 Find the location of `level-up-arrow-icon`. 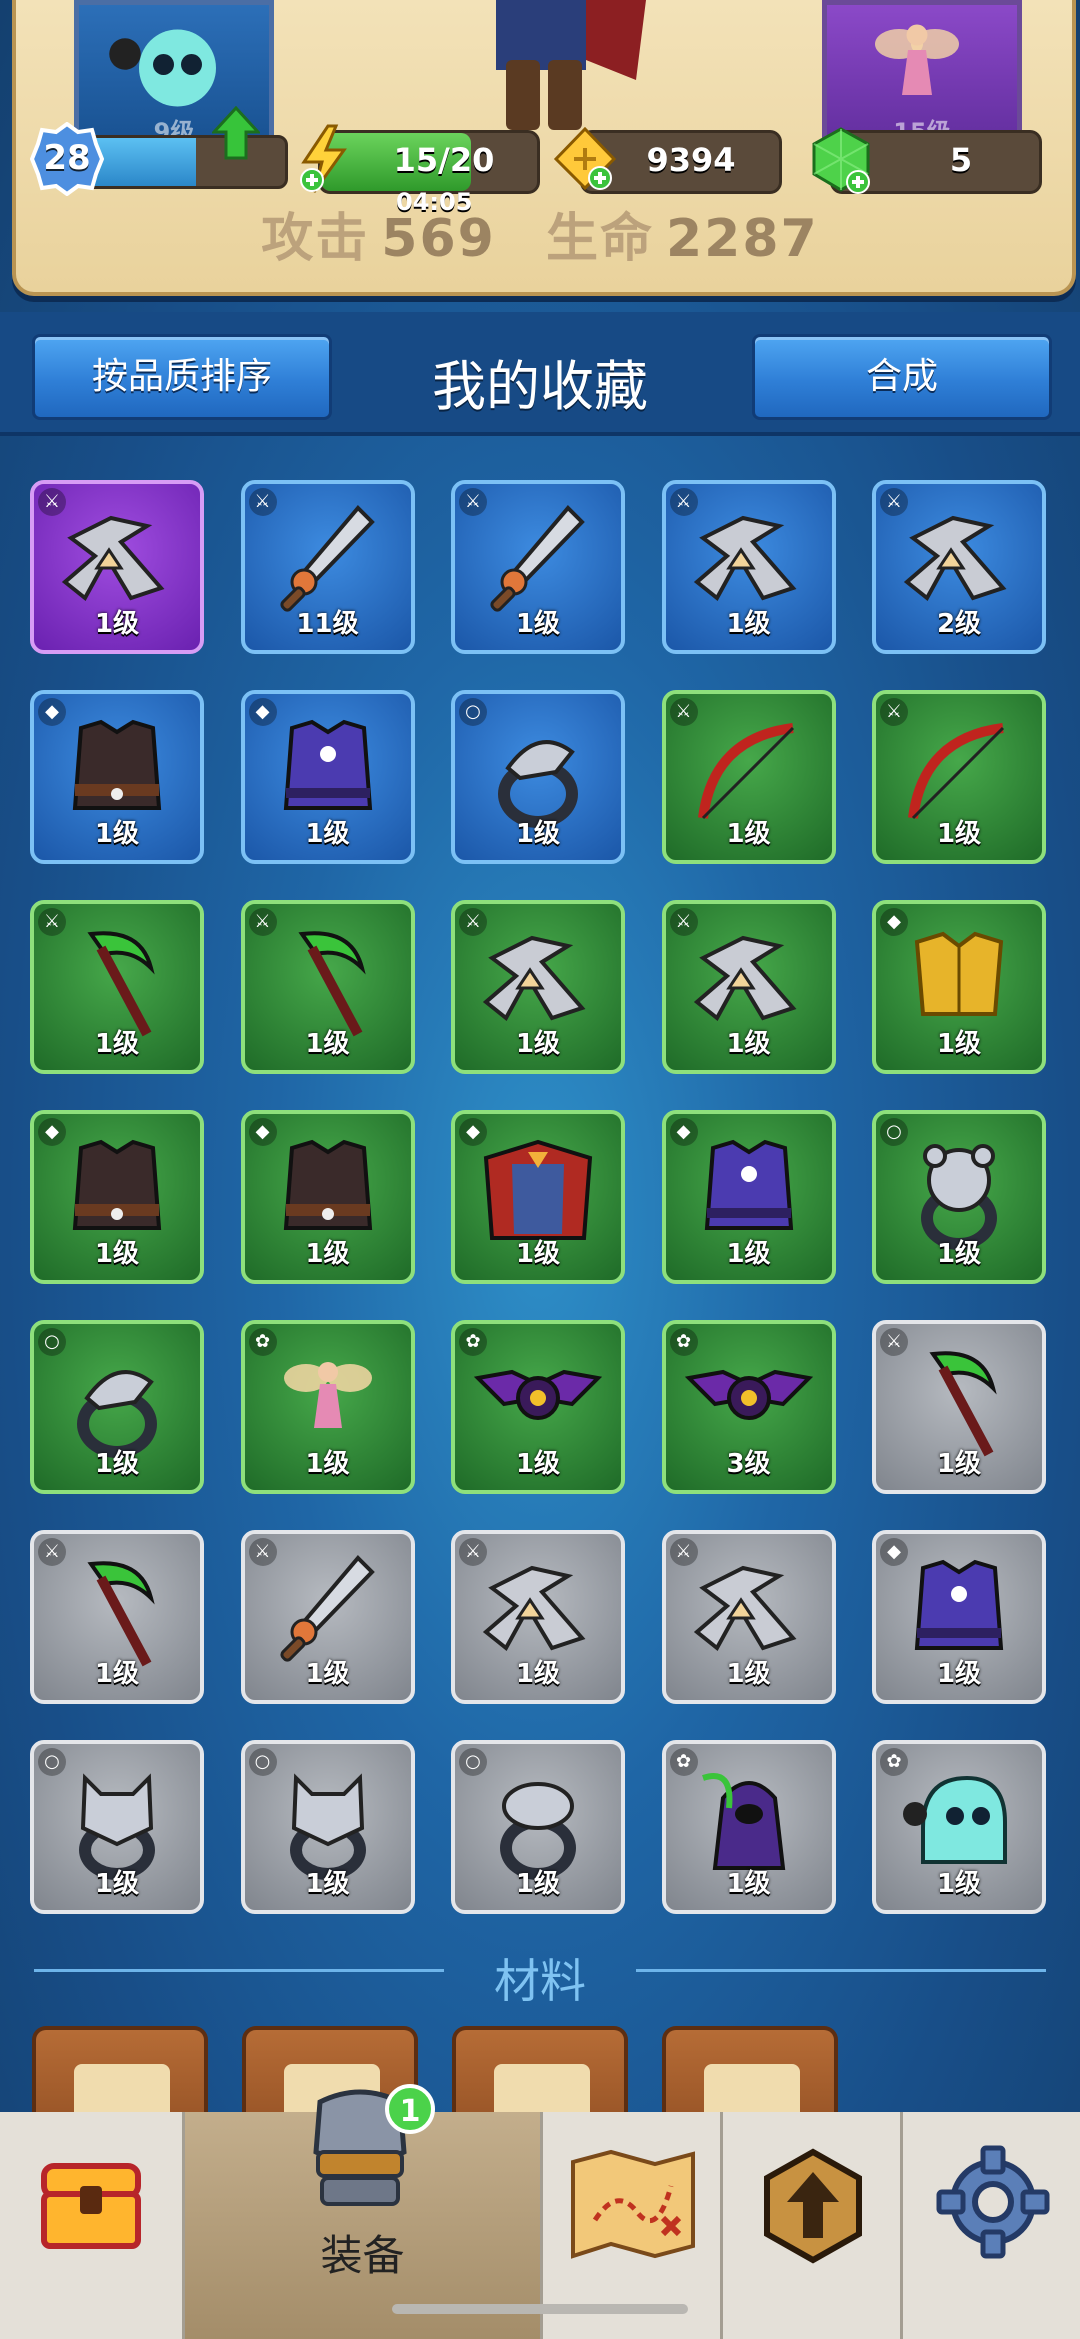

level-up-arrow-icon is located at coordinates (236, 133).